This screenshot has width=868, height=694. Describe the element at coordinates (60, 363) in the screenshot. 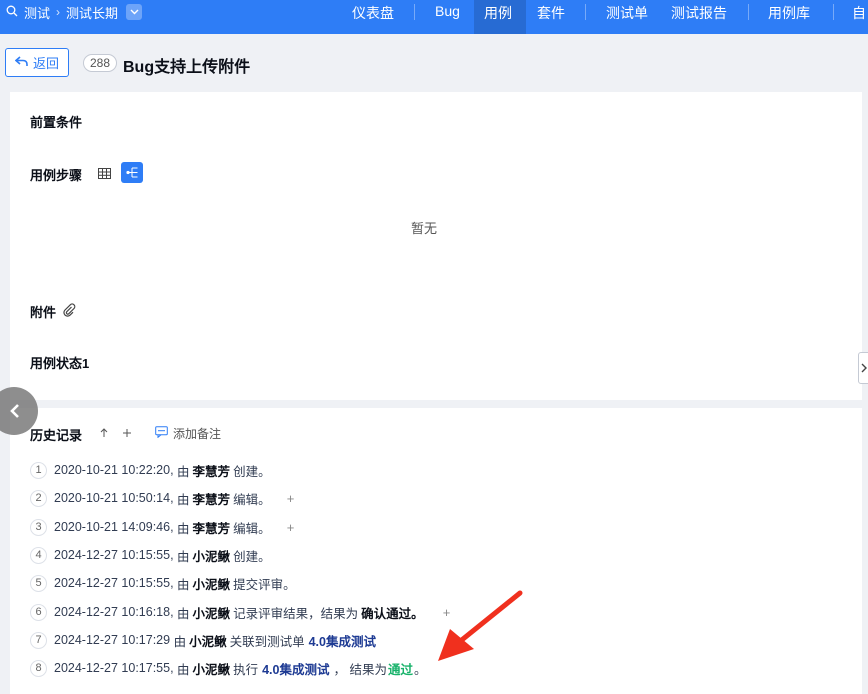

I see `case-status-label: 用例状态1` at that location.